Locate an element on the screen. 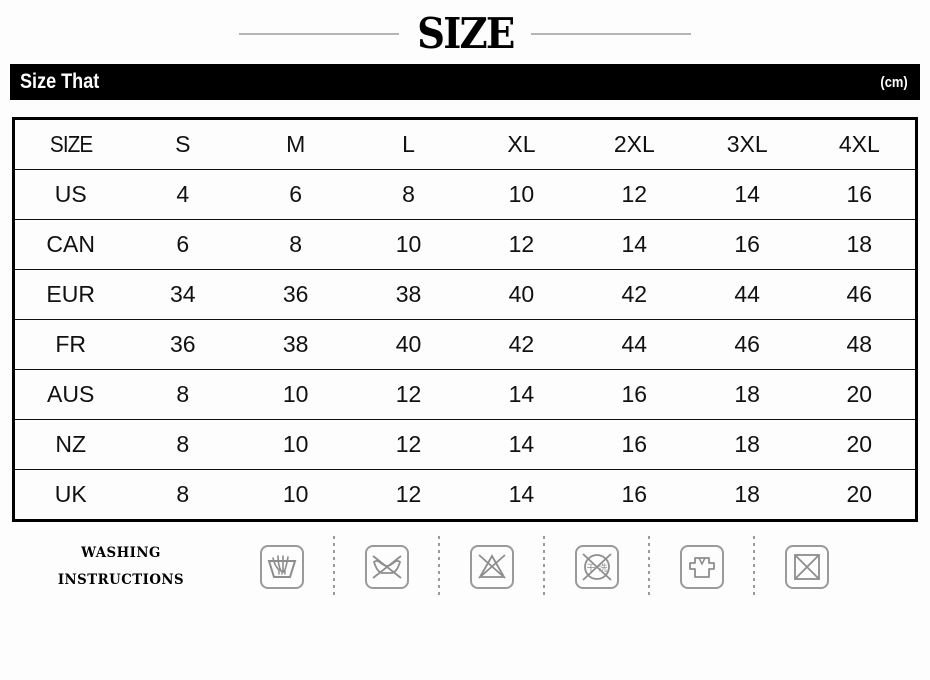 The image size is (930, 680). page-title-block: SIZE is located at coordinates (465, 34).